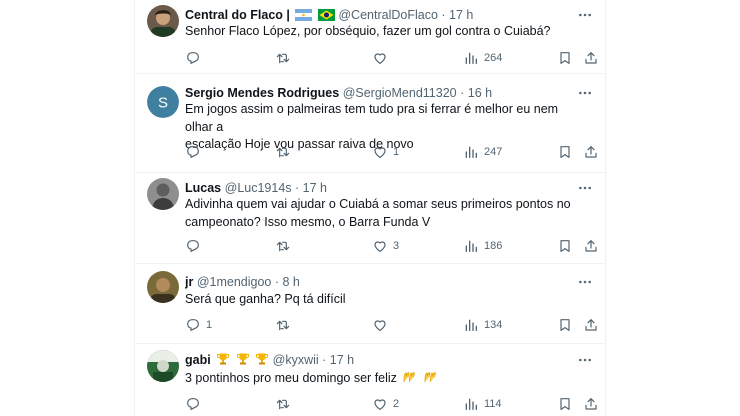 The width and height of the screenshot is (740, 416). I want to click on like-count: 1, so click(396, 152).